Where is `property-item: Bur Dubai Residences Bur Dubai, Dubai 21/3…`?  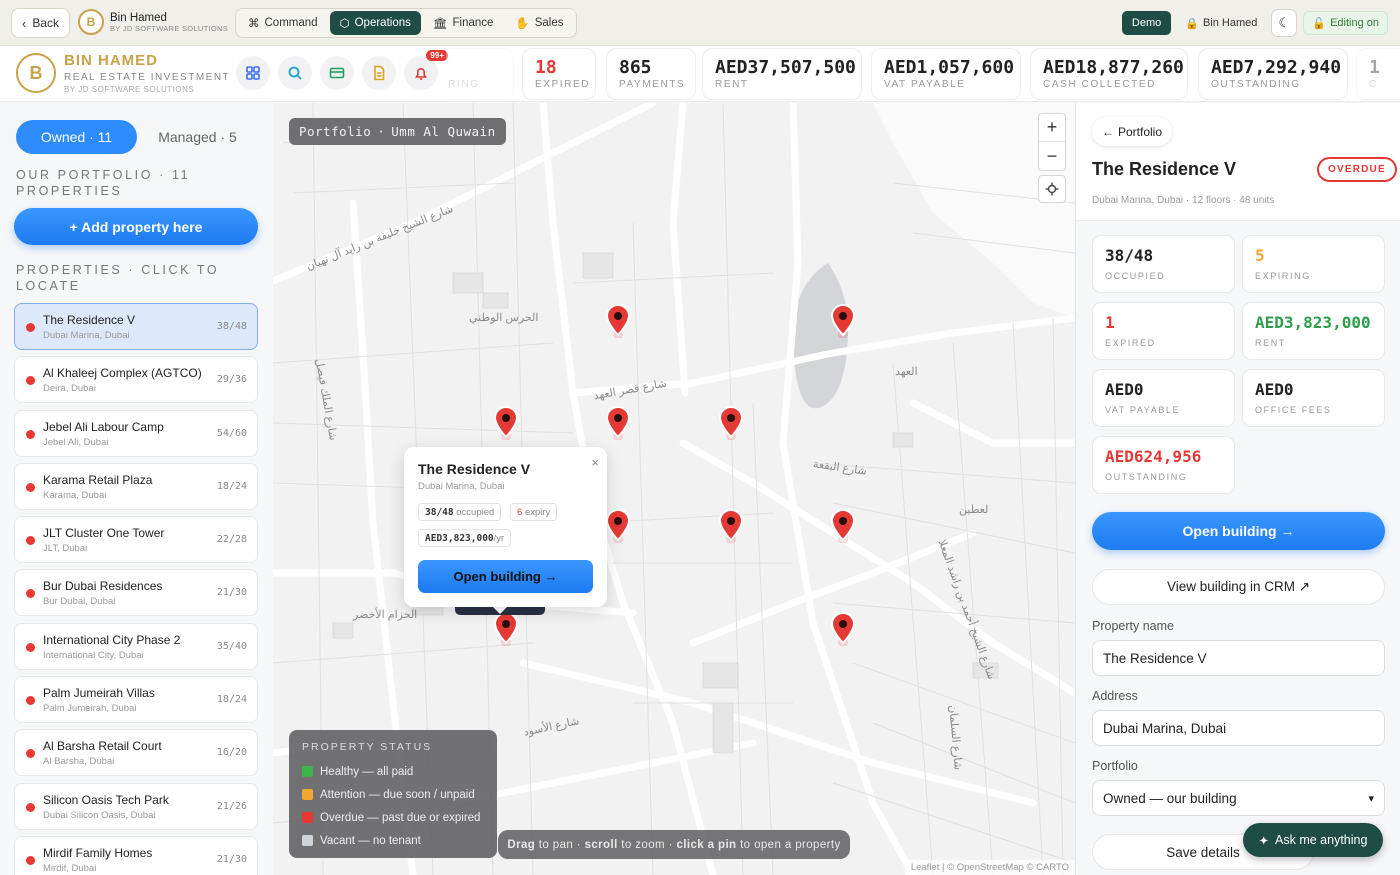
property-item: Bur Dubai Residences Bur Dubai, Dubai 21/3… is located at coordinates (136, 593).